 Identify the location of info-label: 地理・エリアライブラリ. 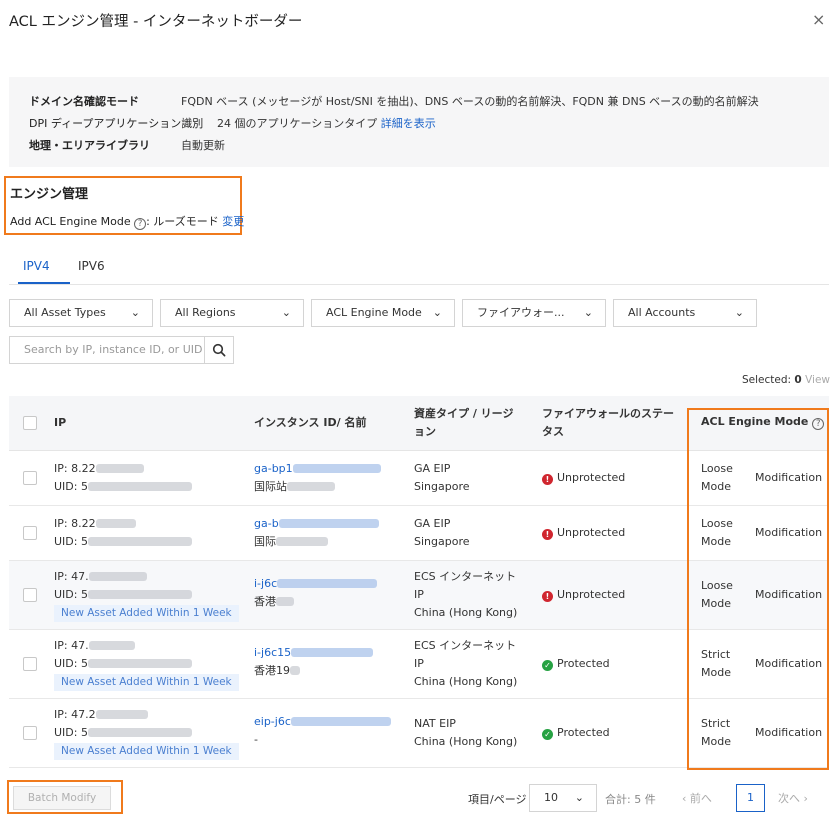
(89, 145).